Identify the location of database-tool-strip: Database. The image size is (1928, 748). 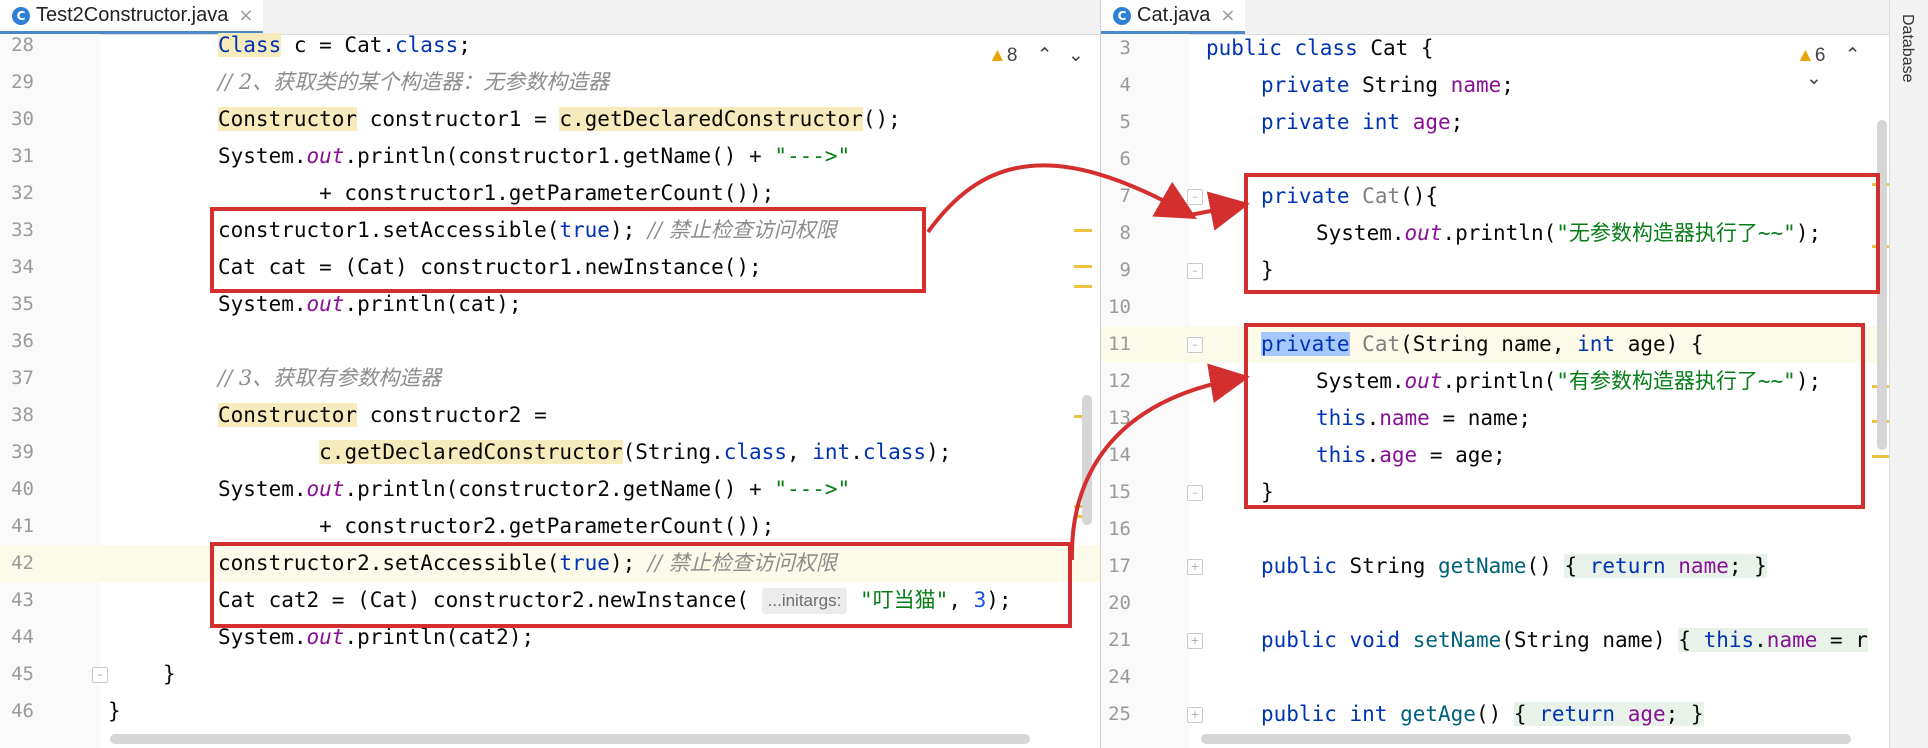
(1908, 374).